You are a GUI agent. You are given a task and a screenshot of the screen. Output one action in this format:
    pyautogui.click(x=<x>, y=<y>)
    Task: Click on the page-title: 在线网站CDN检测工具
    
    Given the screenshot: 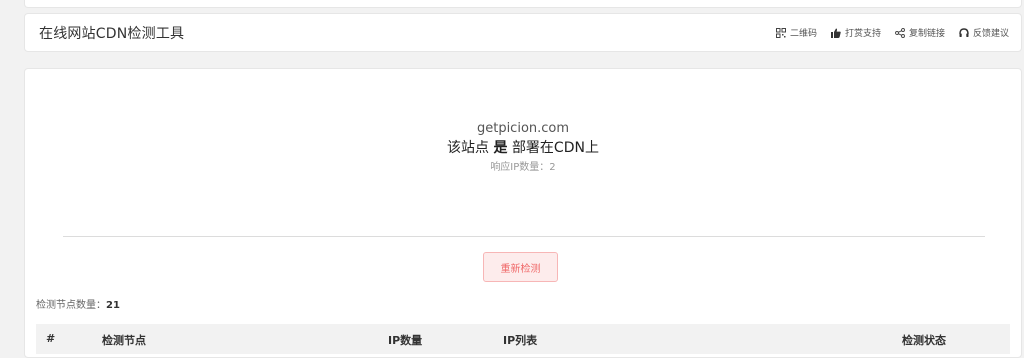 What is the action you would take?
    pyautogui.click(x=112, y=33)
    